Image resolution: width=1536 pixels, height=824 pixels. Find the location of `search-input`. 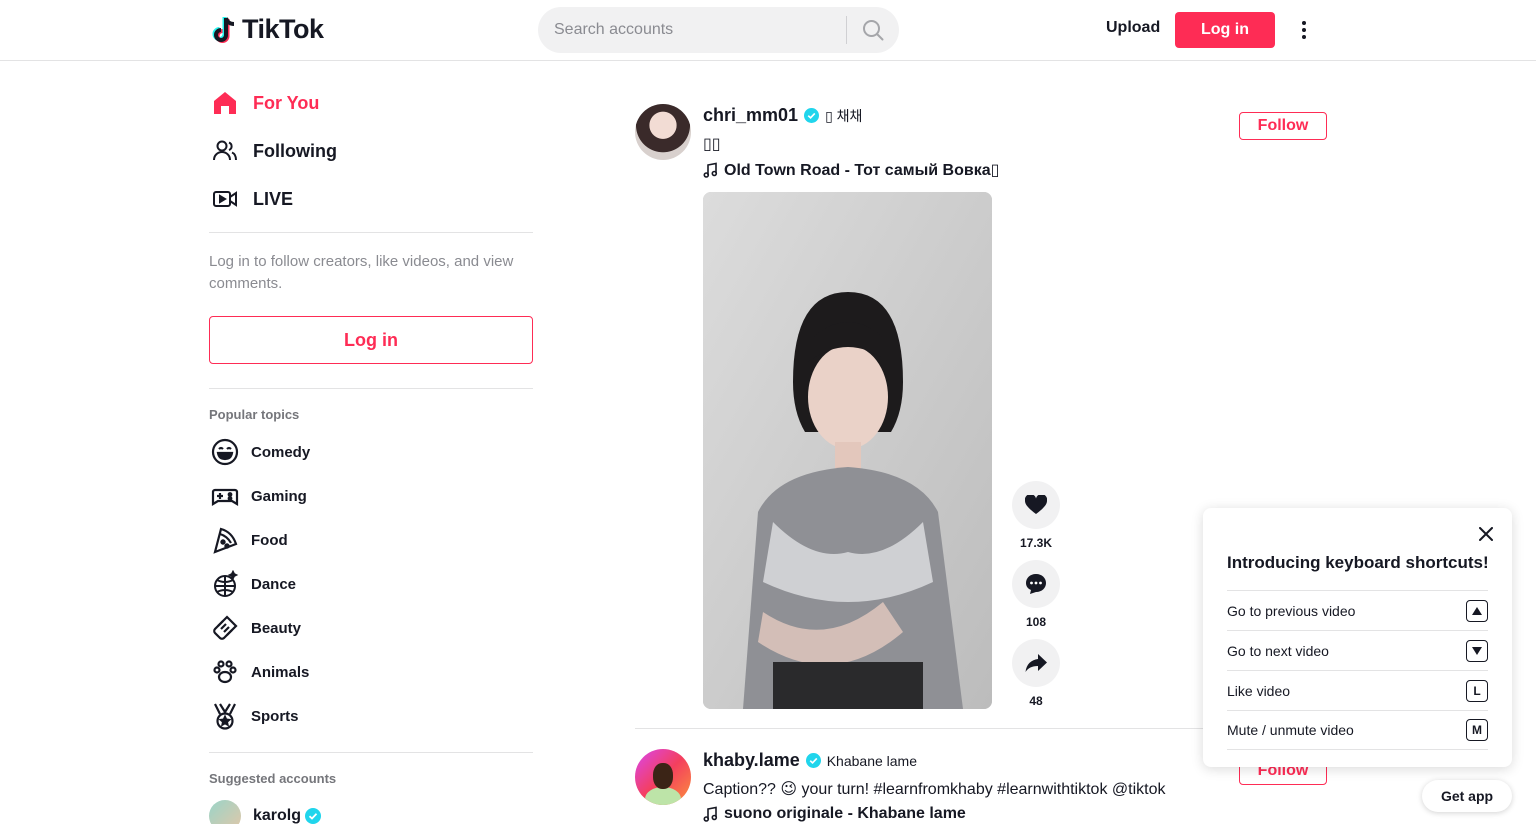

search-input is located at coordinates (699, 30).